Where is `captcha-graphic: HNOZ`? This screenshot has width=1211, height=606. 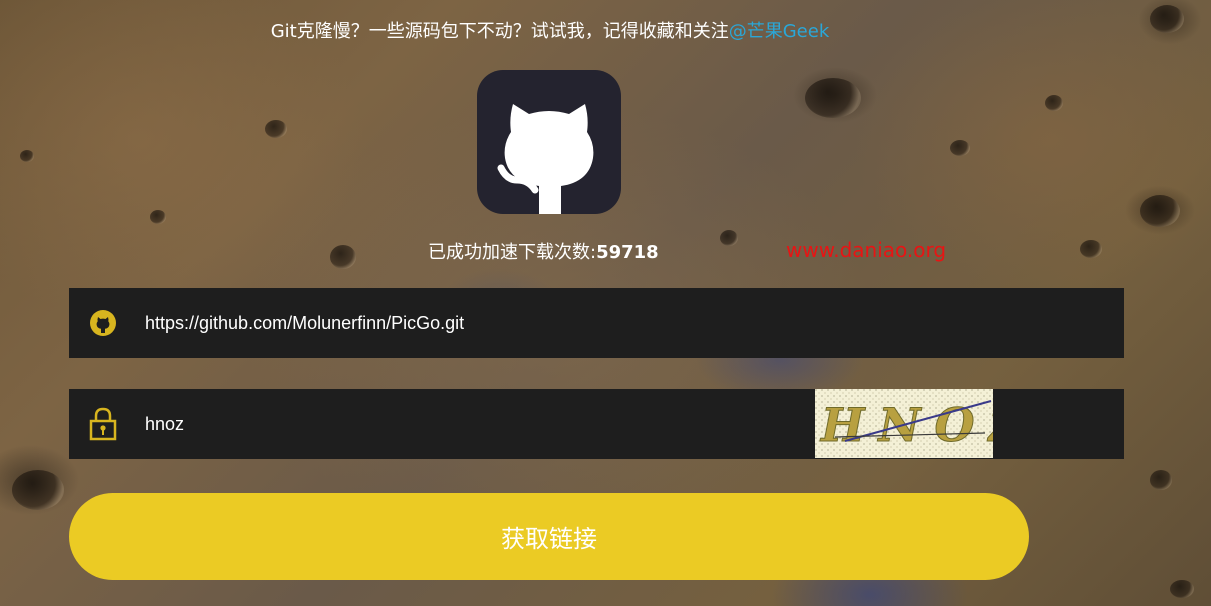
captcha-graphic: HNOZ is located at coordinates (904, 423).